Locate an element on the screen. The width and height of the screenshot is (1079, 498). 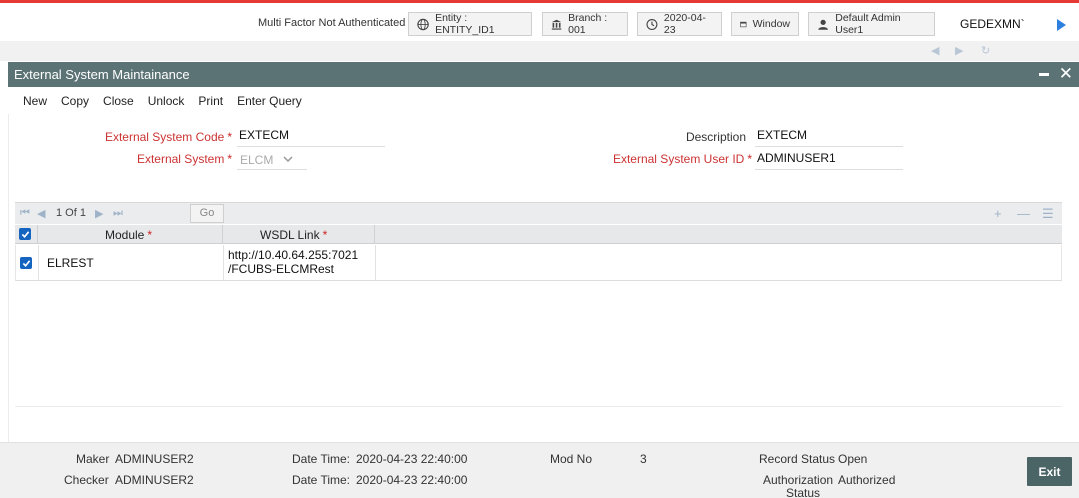
date-button: 2020-04-23 is located at coordinates (679, 24).